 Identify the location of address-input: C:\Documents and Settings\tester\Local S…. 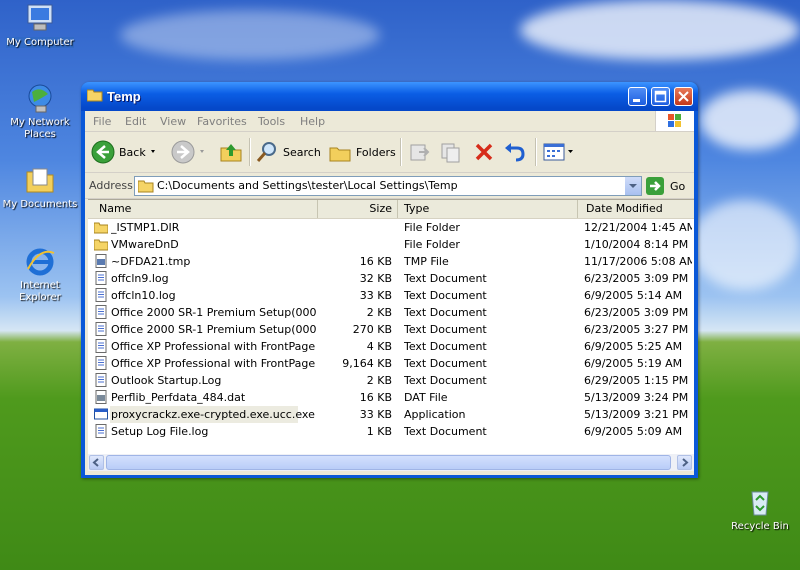
(388, 186).